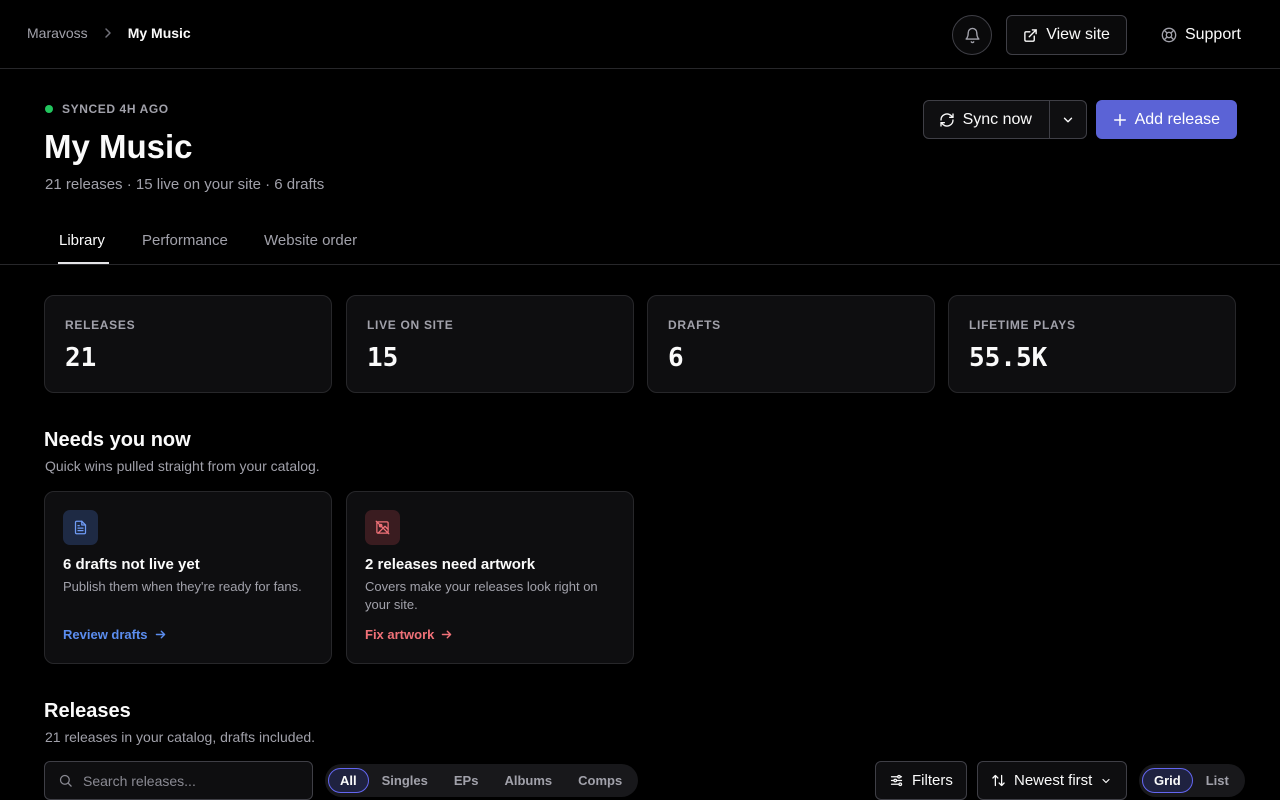 The height and width of the screenshot is (800, 1280). What do you see at coordinates (1031, 35) in the screenshot?
I see `external-link-icon` at bounding box center [1031, 35].